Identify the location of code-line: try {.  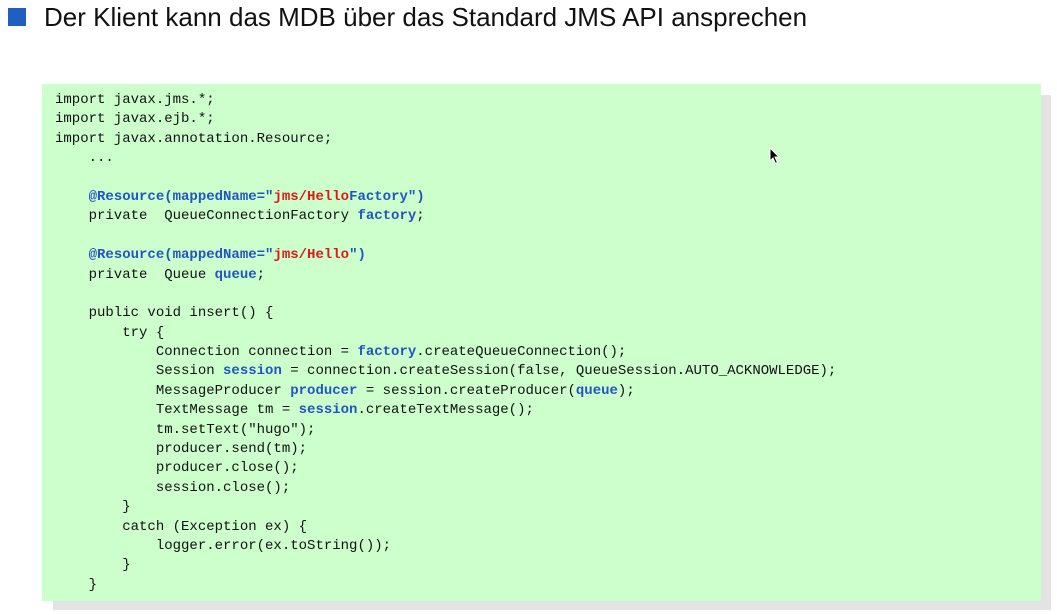
(548, 333).